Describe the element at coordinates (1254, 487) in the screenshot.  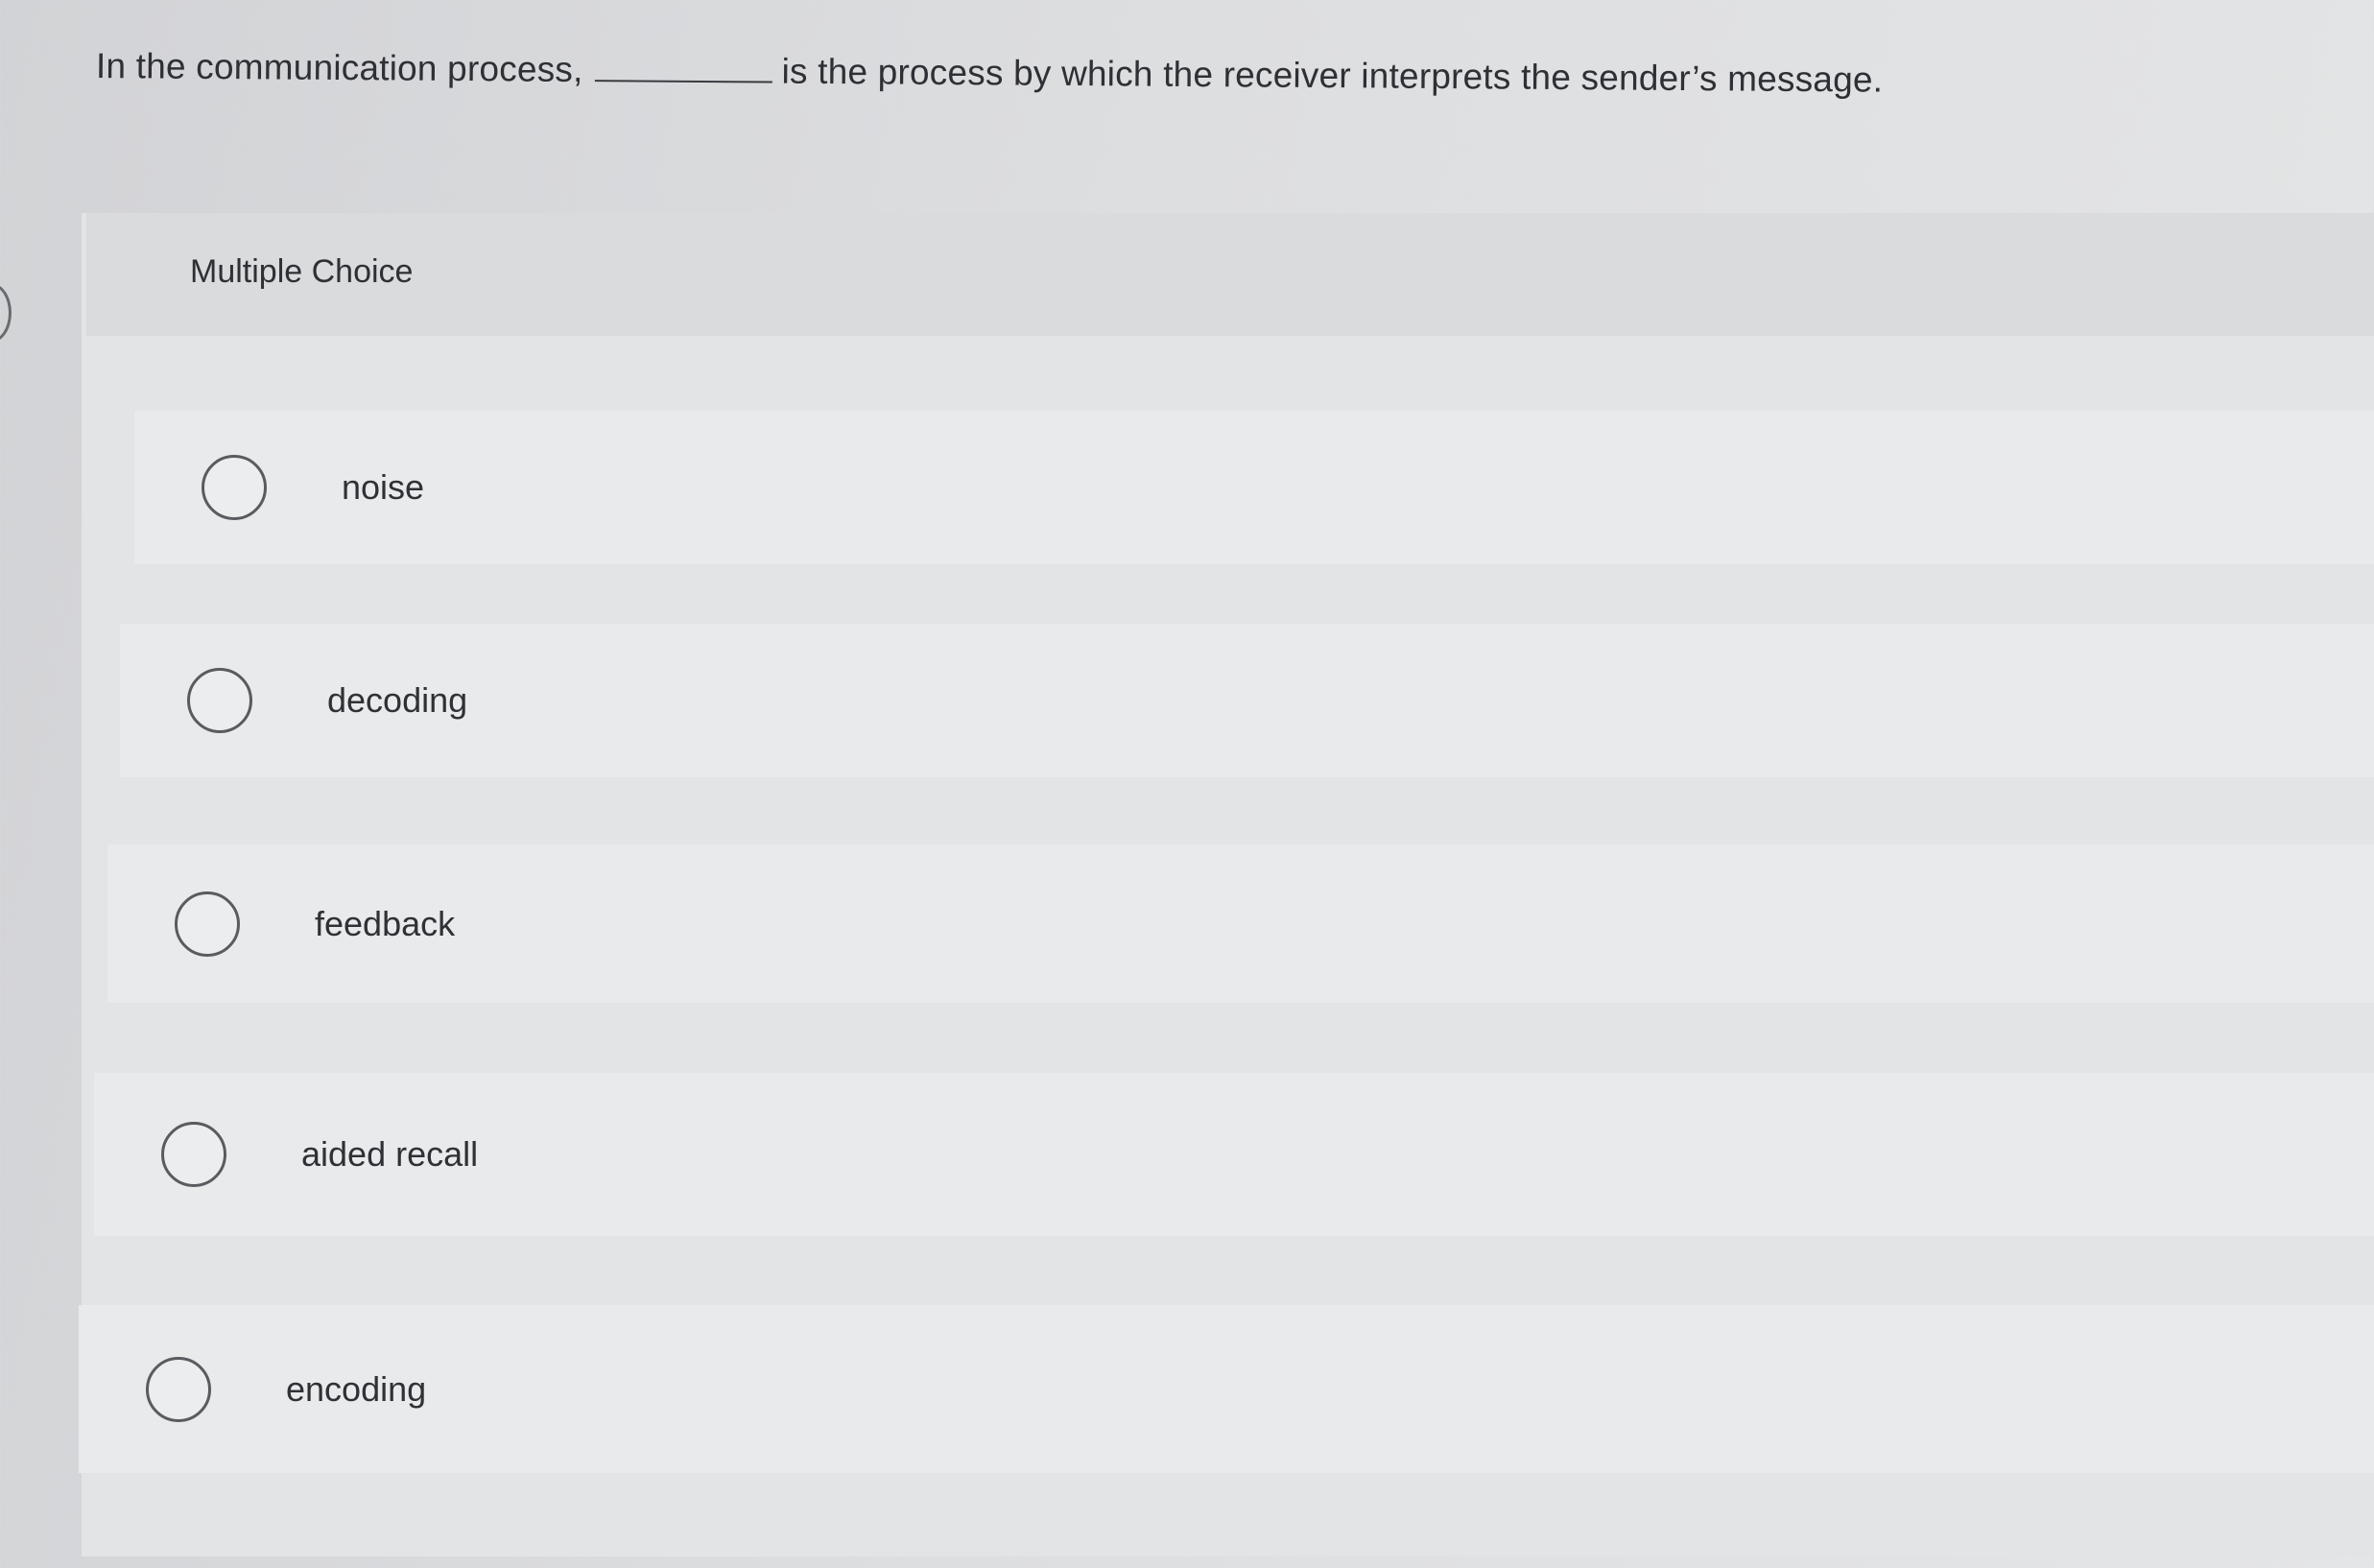
I see `answer-option-noise: noise` at that location.